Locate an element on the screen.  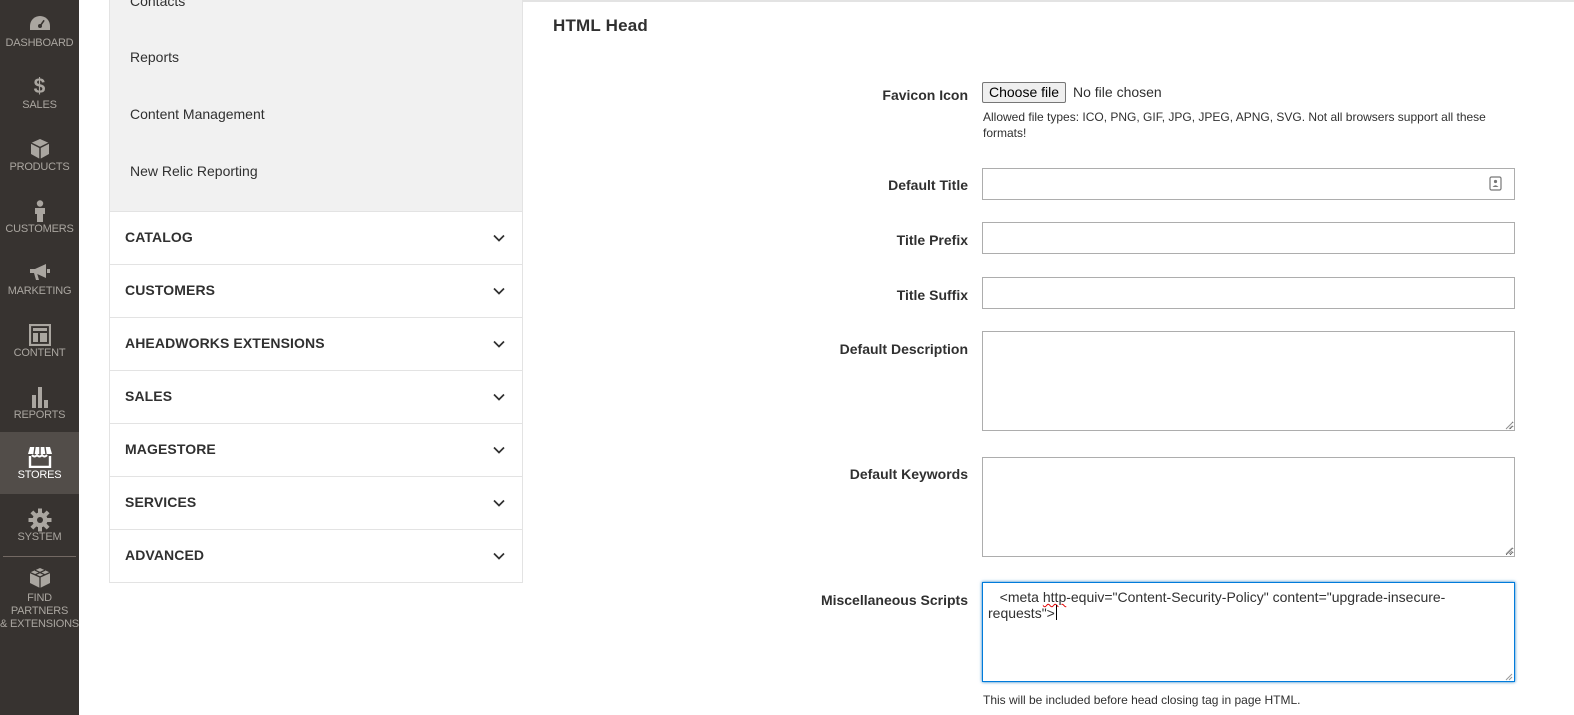
misc-scripts-label: Miscellaneous Scripts is located at coordinates (894, 600).